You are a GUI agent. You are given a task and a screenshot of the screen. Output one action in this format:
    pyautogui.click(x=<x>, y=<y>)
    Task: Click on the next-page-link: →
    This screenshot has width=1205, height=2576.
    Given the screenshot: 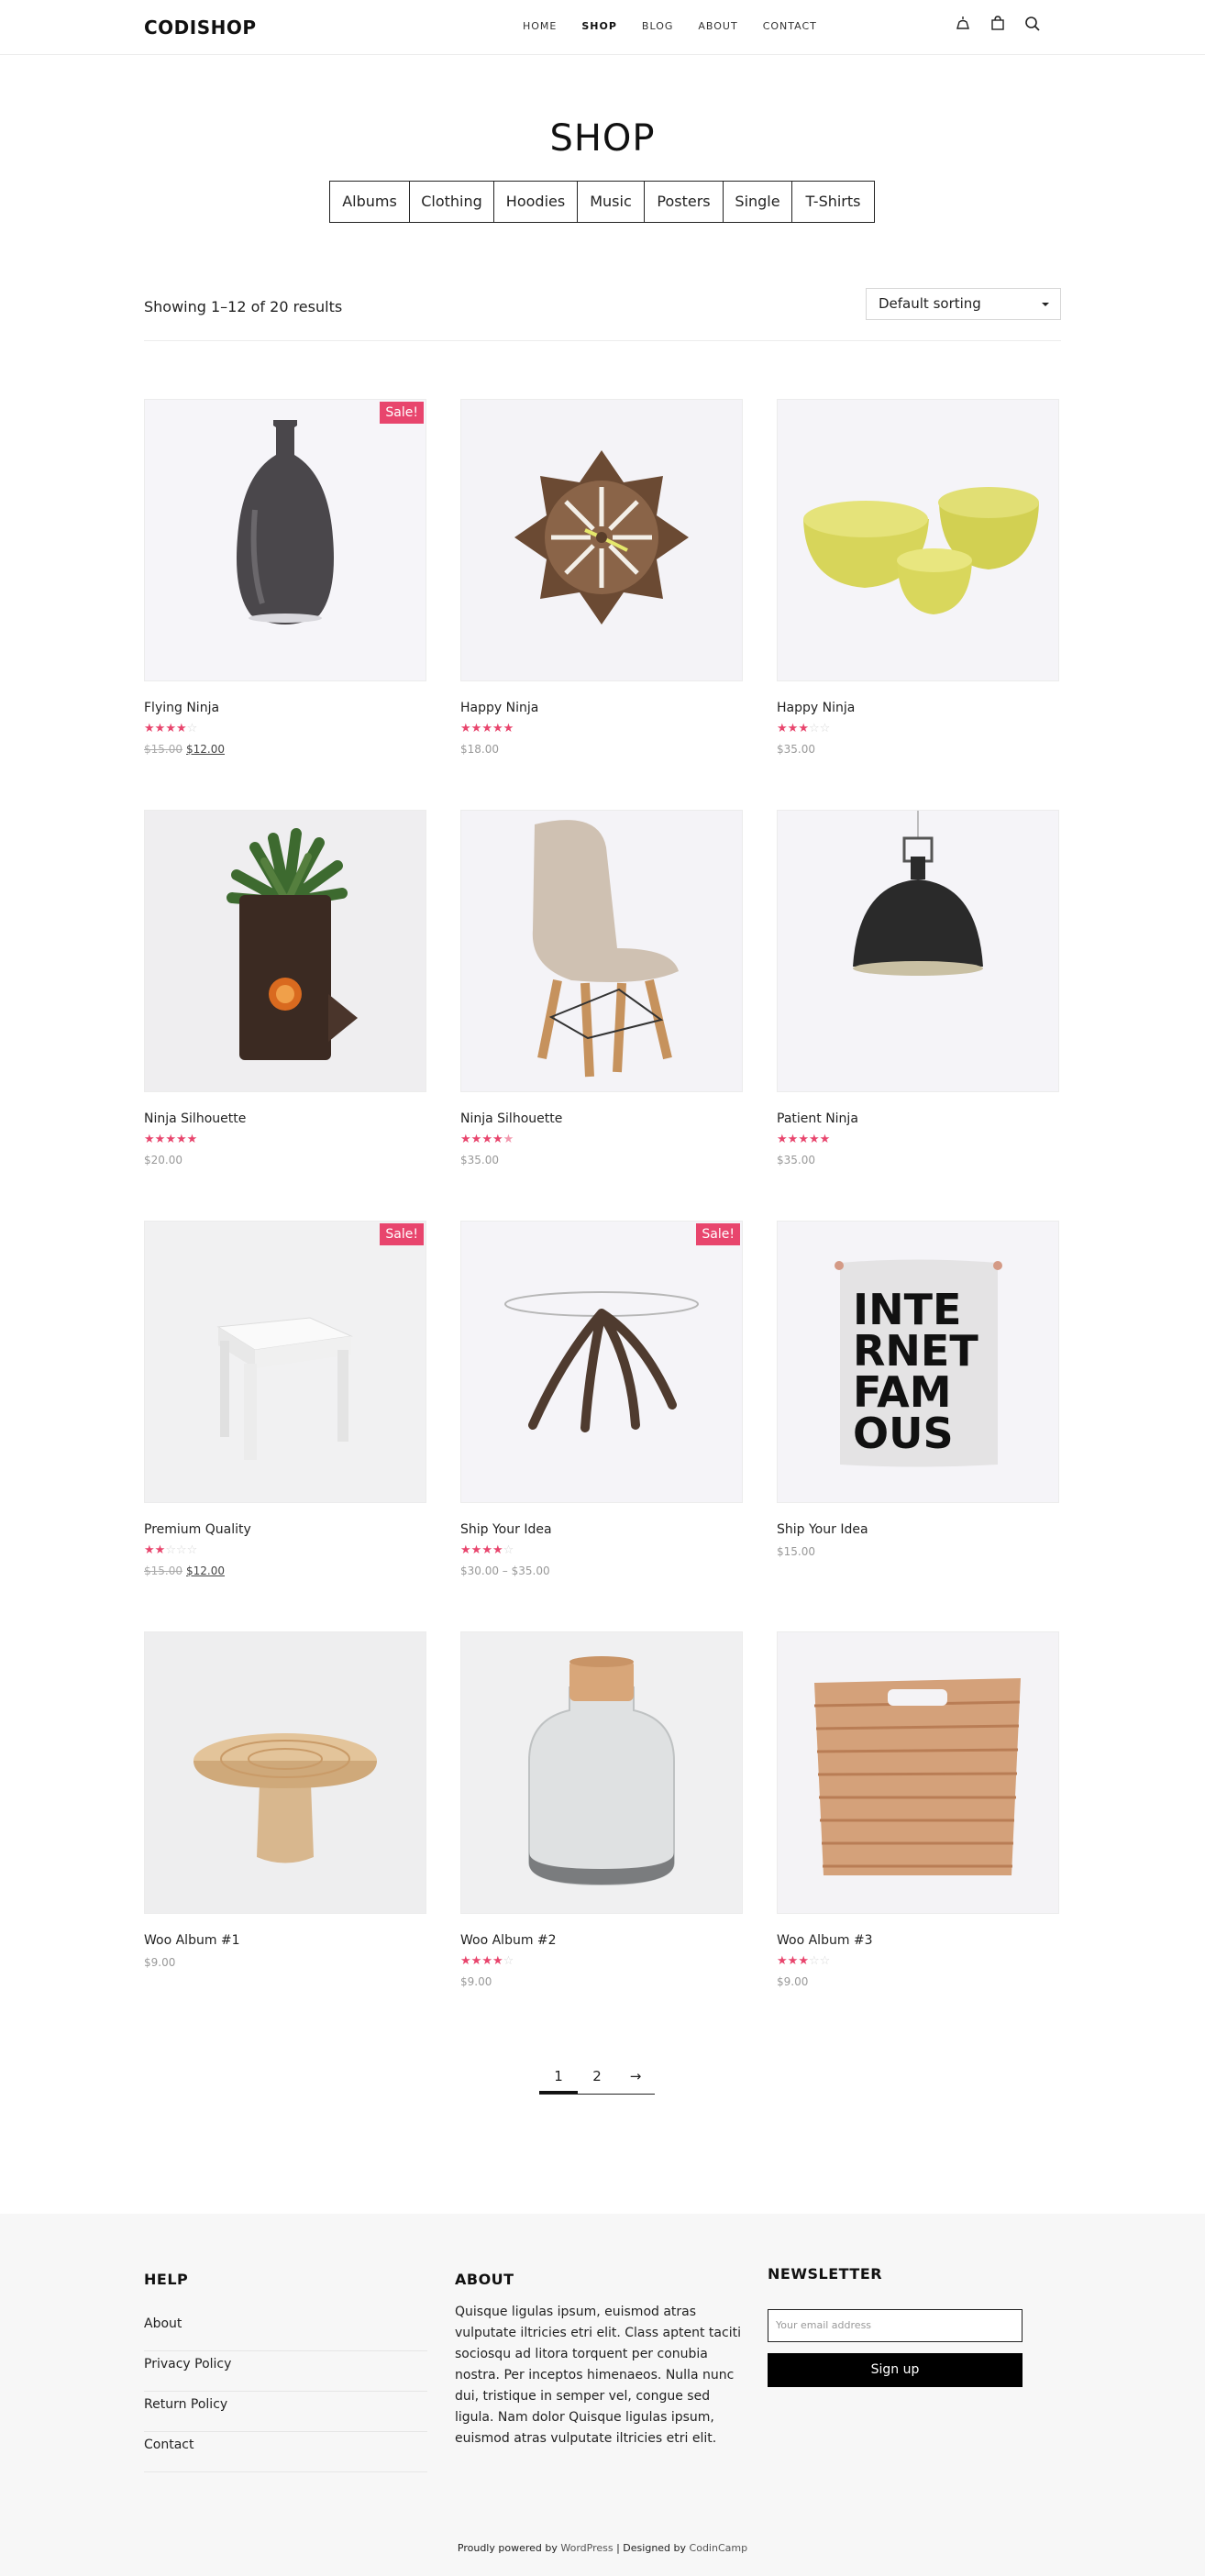 What is the action you would take?
    pyautogui.click(x=635, y=2077)
    